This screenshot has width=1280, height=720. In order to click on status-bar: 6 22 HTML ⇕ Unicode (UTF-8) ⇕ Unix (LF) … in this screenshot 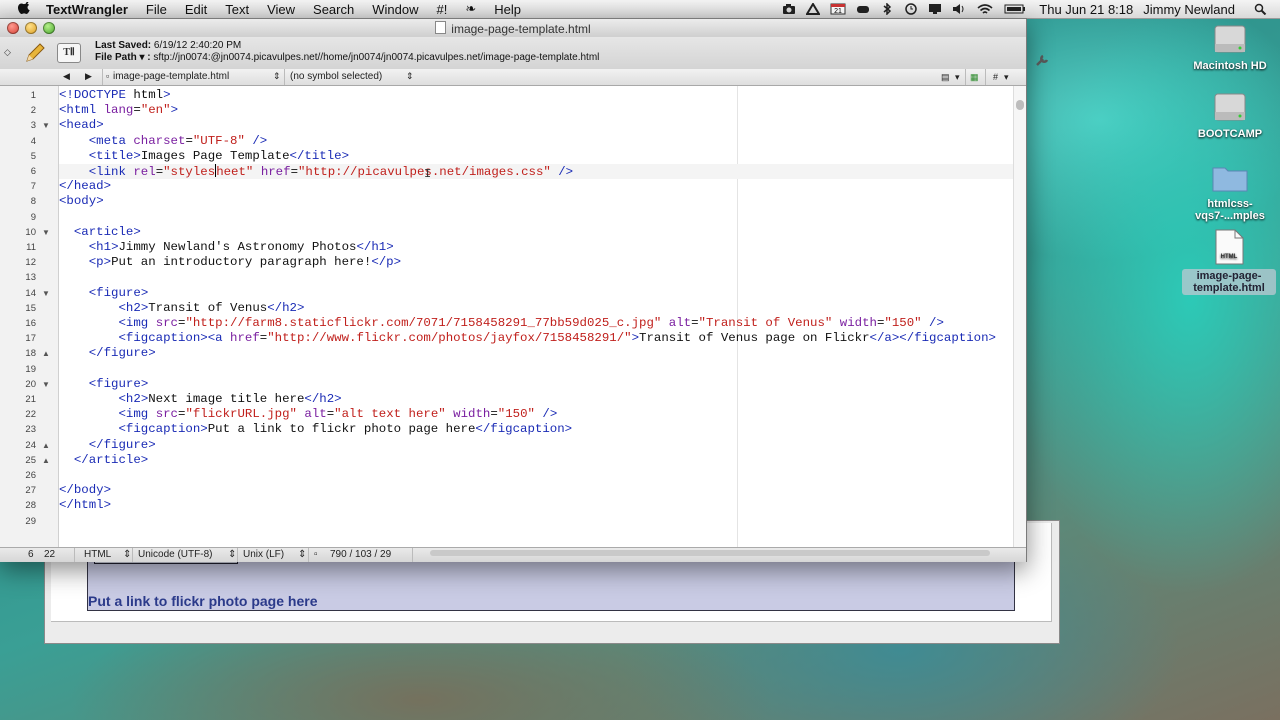, I will do `click(513, 554)`.